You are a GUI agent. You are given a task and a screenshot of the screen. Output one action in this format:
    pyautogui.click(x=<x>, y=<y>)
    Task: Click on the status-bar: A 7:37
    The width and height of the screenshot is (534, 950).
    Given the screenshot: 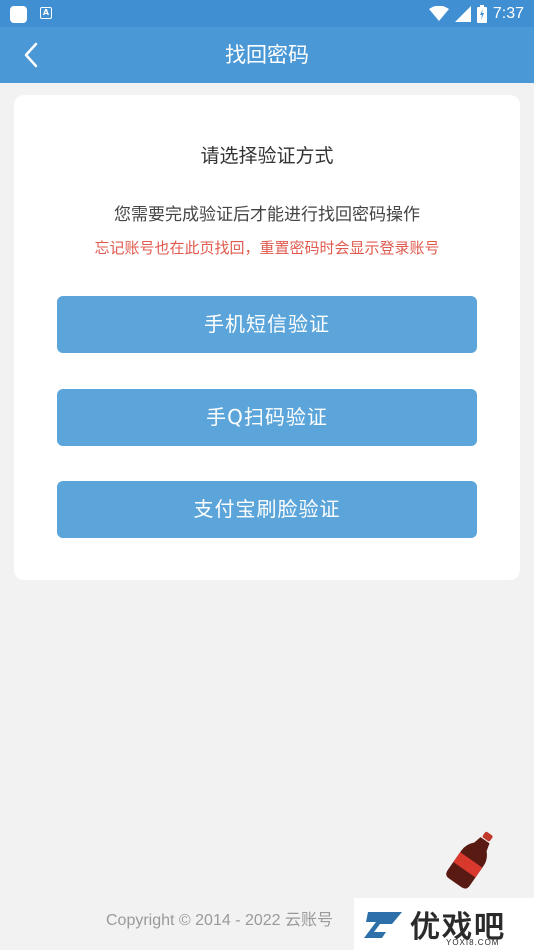 What is the action you would take?
    pyautogui.click(x=267, y=13)
    